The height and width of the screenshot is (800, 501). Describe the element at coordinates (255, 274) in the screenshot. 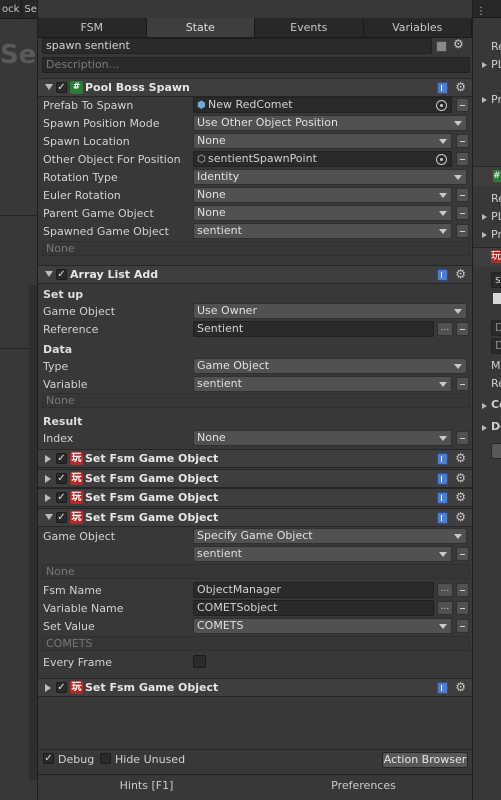

I see `action-header-array-list-add: ✓ Array List Add ⚙` at that location.